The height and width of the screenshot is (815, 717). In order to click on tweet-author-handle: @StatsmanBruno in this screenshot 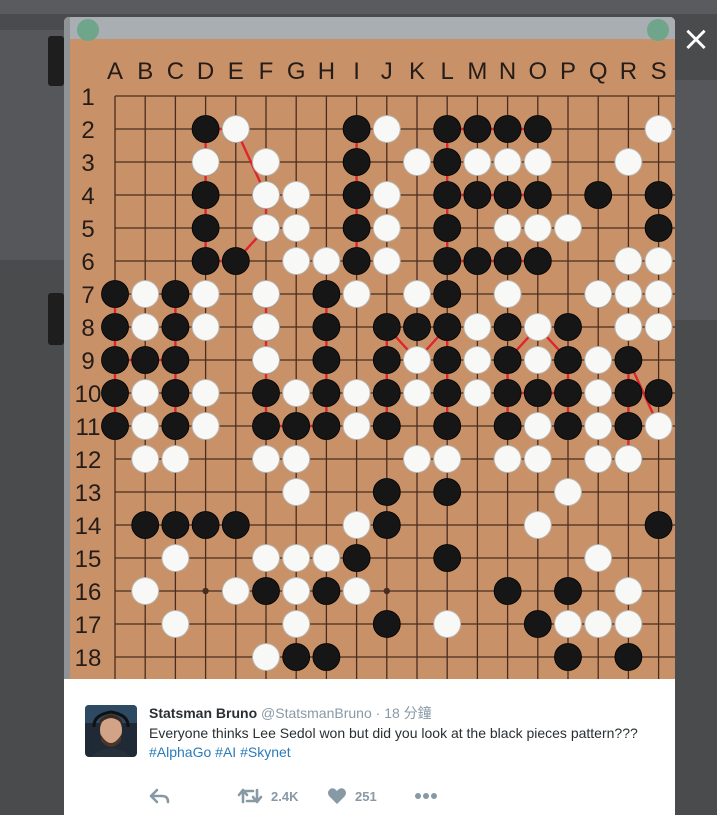, I will do `click(316, 713)`.